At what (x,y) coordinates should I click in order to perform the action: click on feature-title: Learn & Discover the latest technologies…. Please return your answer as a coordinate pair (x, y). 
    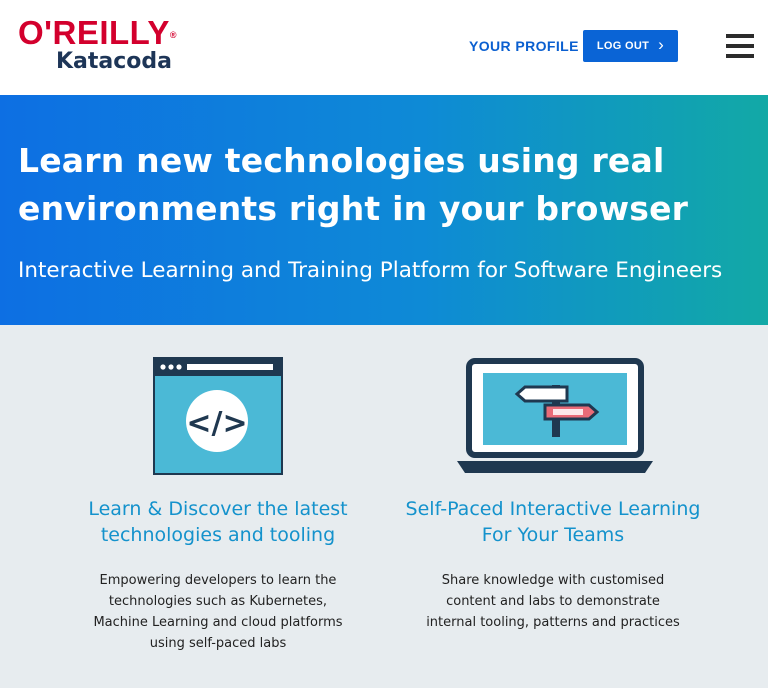
    Looking at the image, I should click on (218, 522).